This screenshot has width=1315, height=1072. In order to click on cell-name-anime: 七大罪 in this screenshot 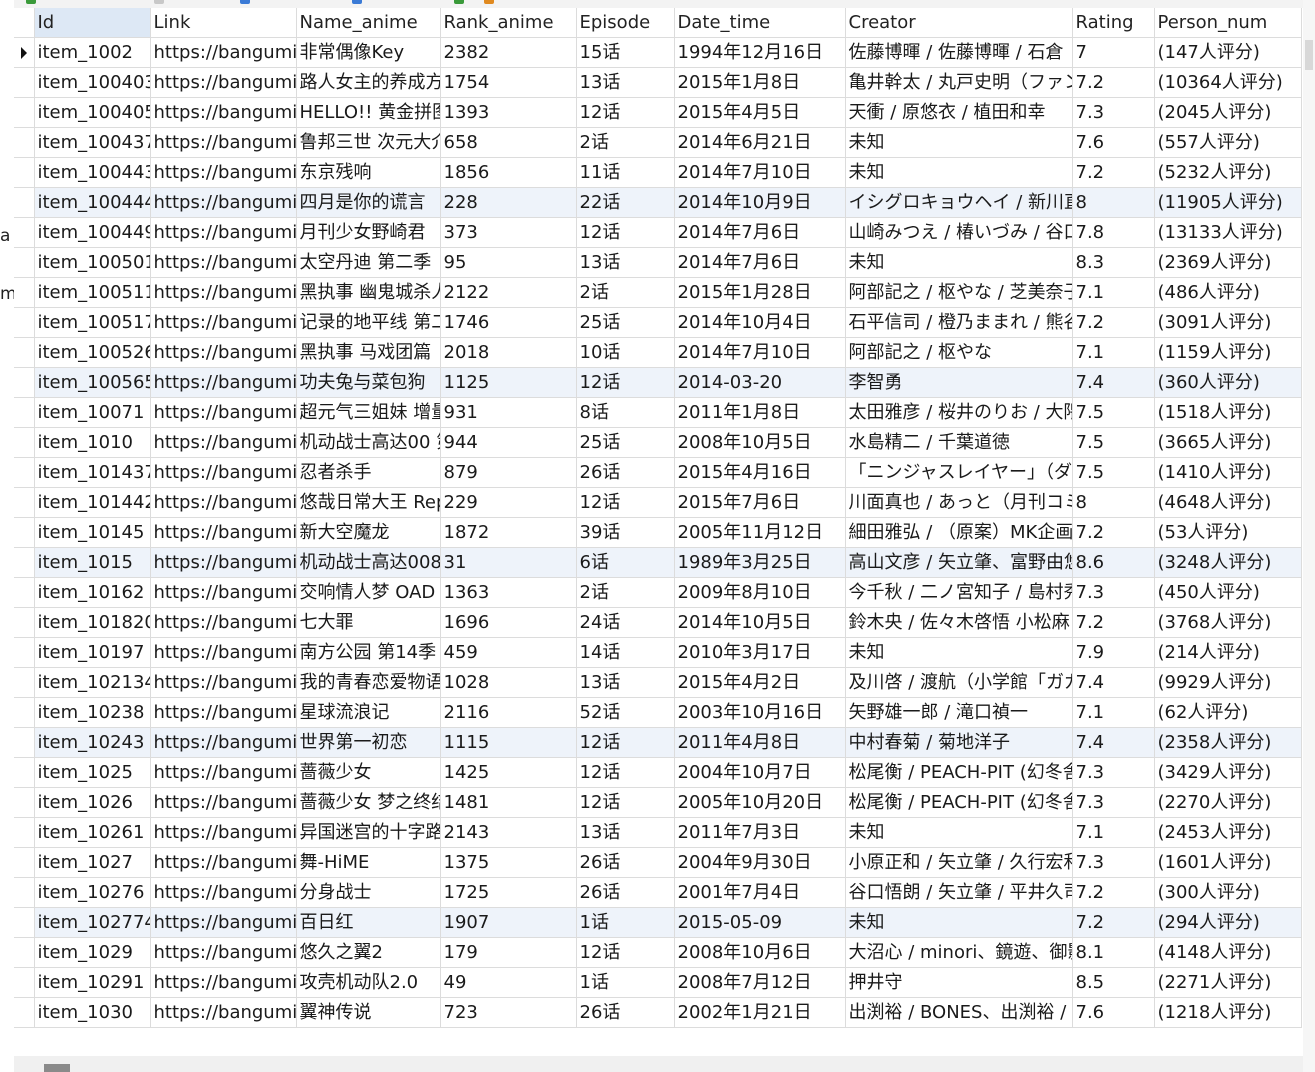, I will do `click(368, 622)`.